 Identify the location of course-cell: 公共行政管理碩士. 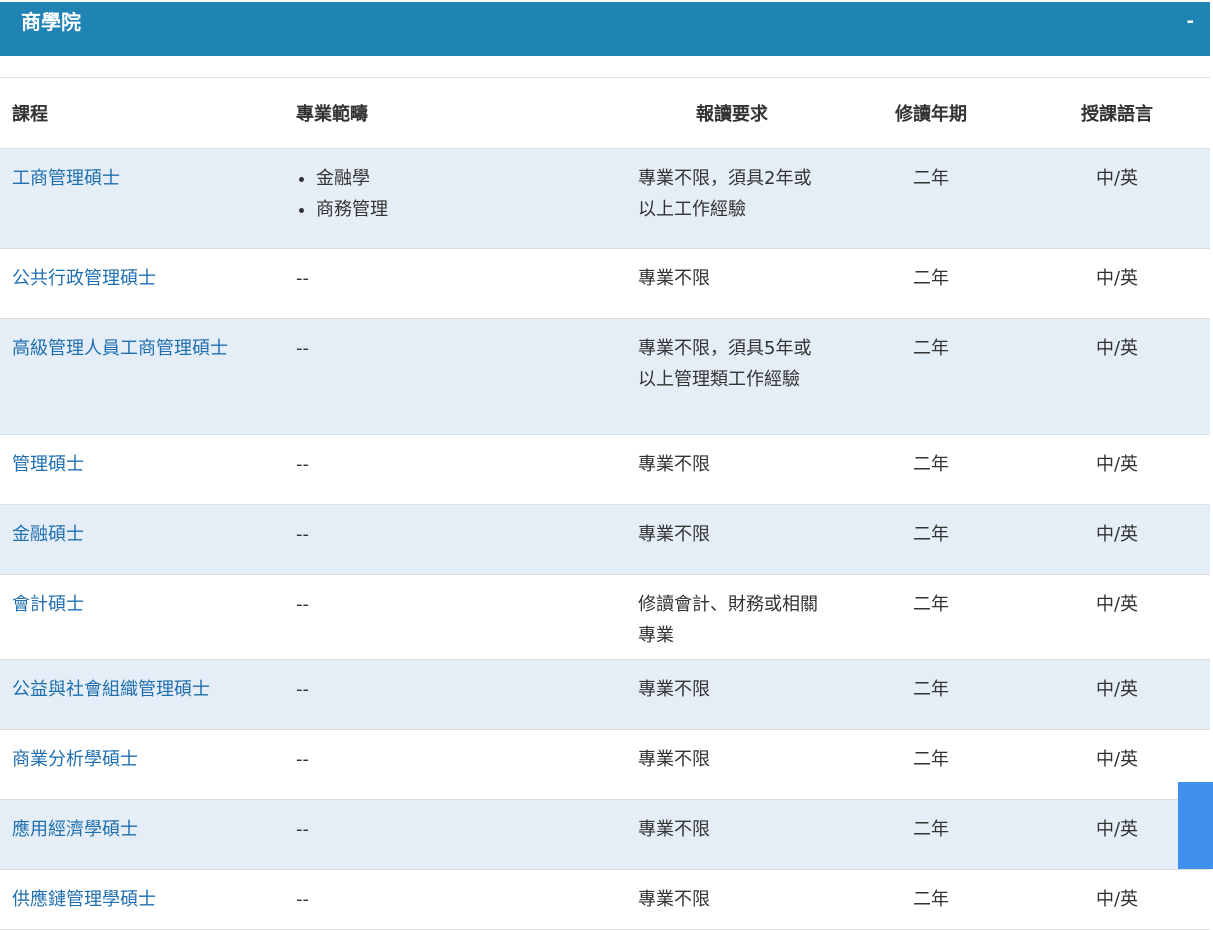
(142, 283).